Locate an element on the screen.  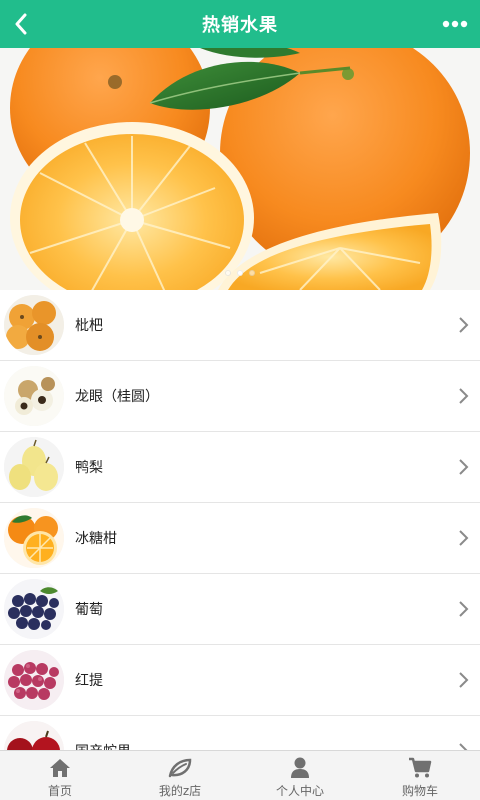
loquat-thumbnail is located at coordinates (34, 325).